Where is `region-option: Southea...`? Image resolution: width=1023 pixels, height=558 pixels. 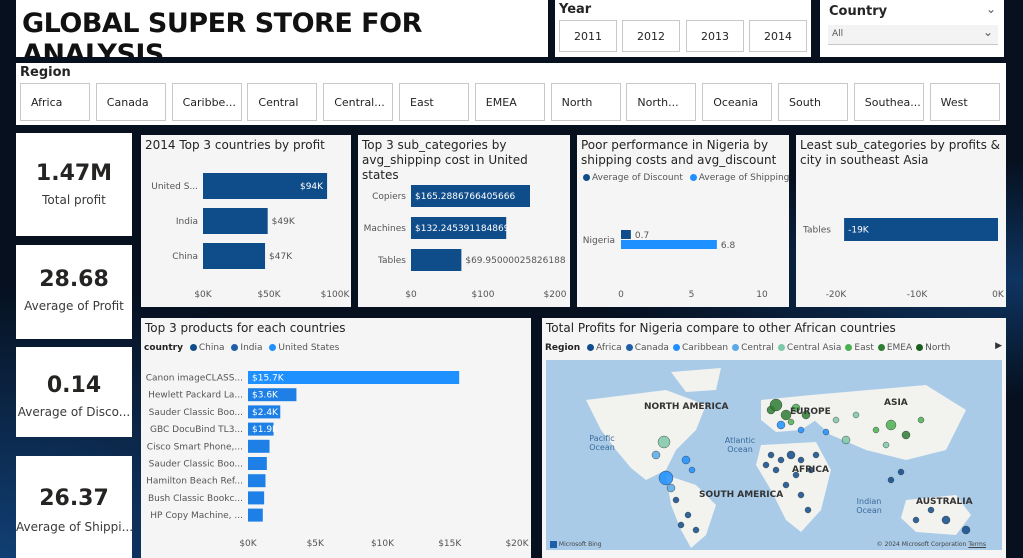
region-option: Southea... is located at coordinates (888, 102).